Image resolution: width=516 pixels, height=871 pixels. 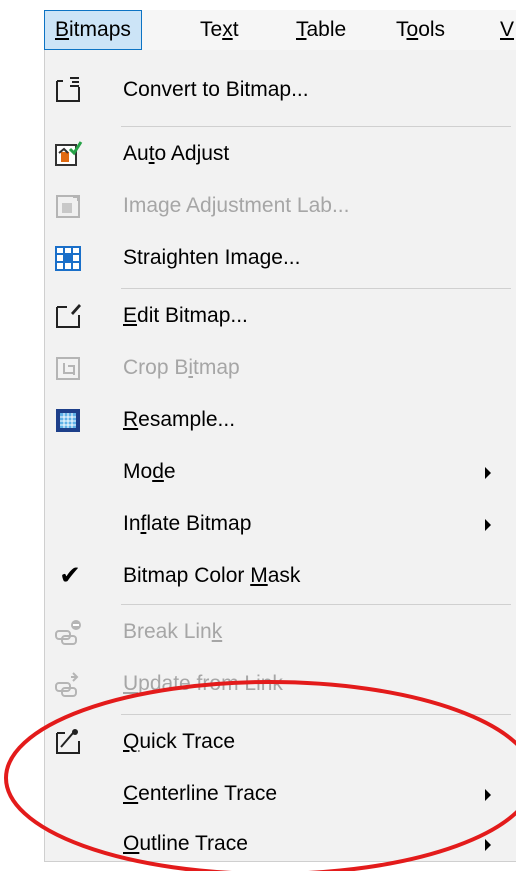 What do you see at coordinates (68, 742) in the screenshot?
I see `quick-trace-icon` at bounding box center [68, 742].